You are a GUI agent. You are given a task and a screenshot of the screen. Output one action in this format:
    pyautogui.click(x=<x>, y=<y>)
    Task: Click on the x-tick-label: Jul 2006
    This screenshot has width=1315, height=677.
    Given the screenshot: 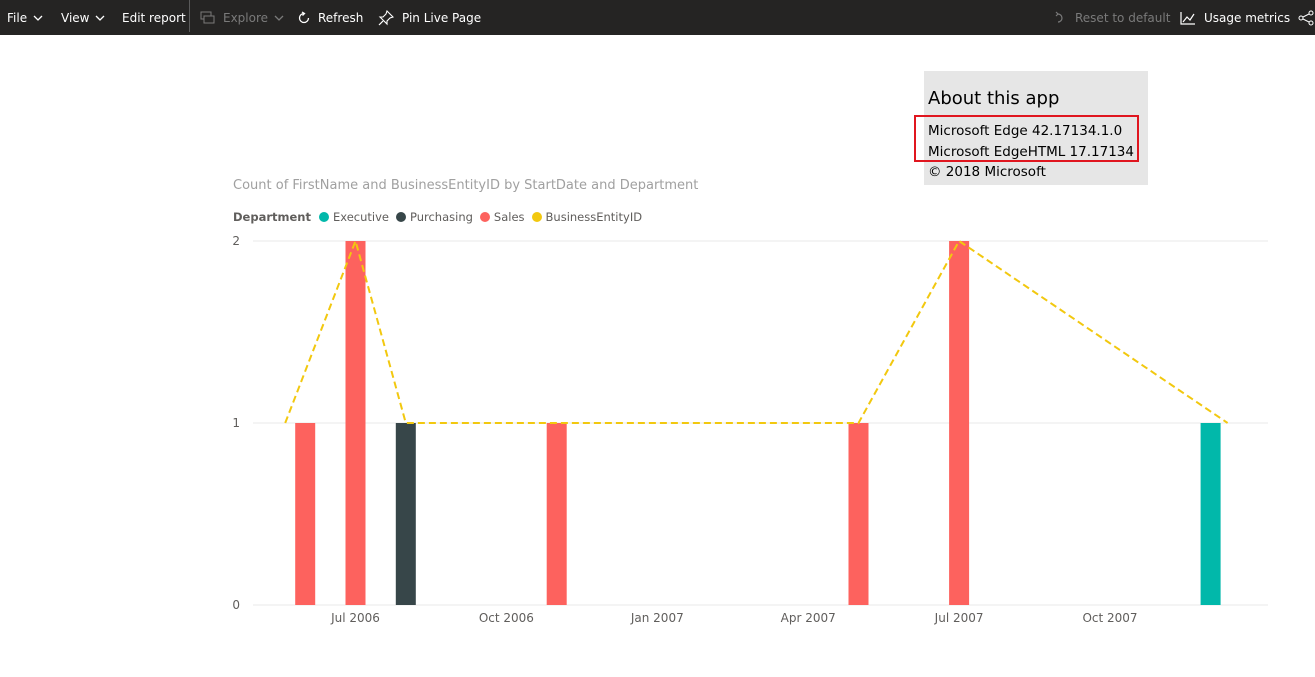 What is the action you would take?
    pyautogui.click(x=355, y=618)
    